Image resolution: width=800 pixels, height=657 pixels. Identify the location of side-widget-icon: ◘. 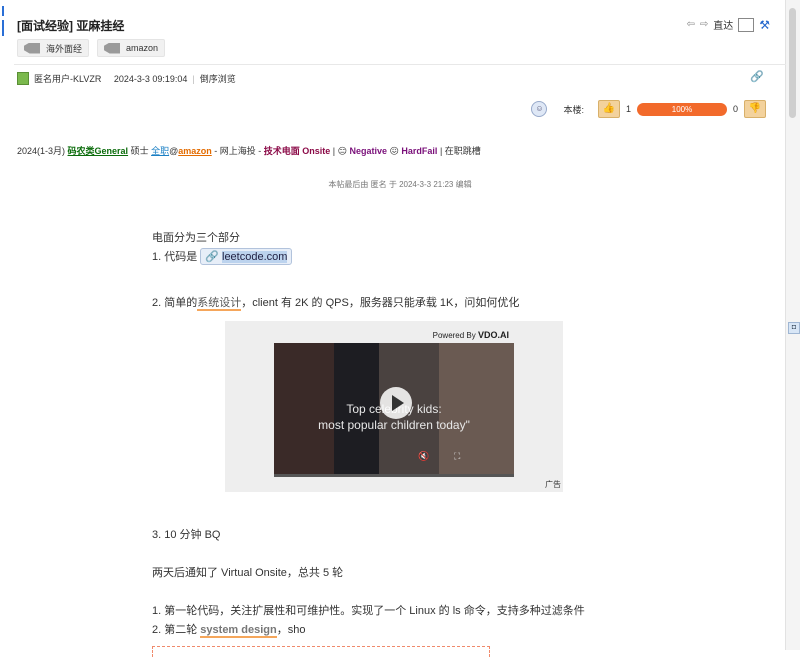
(794, 328).